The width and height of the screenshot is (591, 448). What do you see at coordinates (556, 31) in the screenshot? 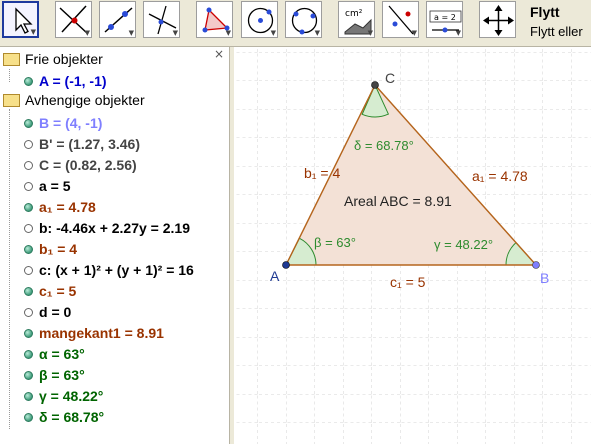
I see `mode-help-text: Flytt eller` at bounding box center [556, 31].